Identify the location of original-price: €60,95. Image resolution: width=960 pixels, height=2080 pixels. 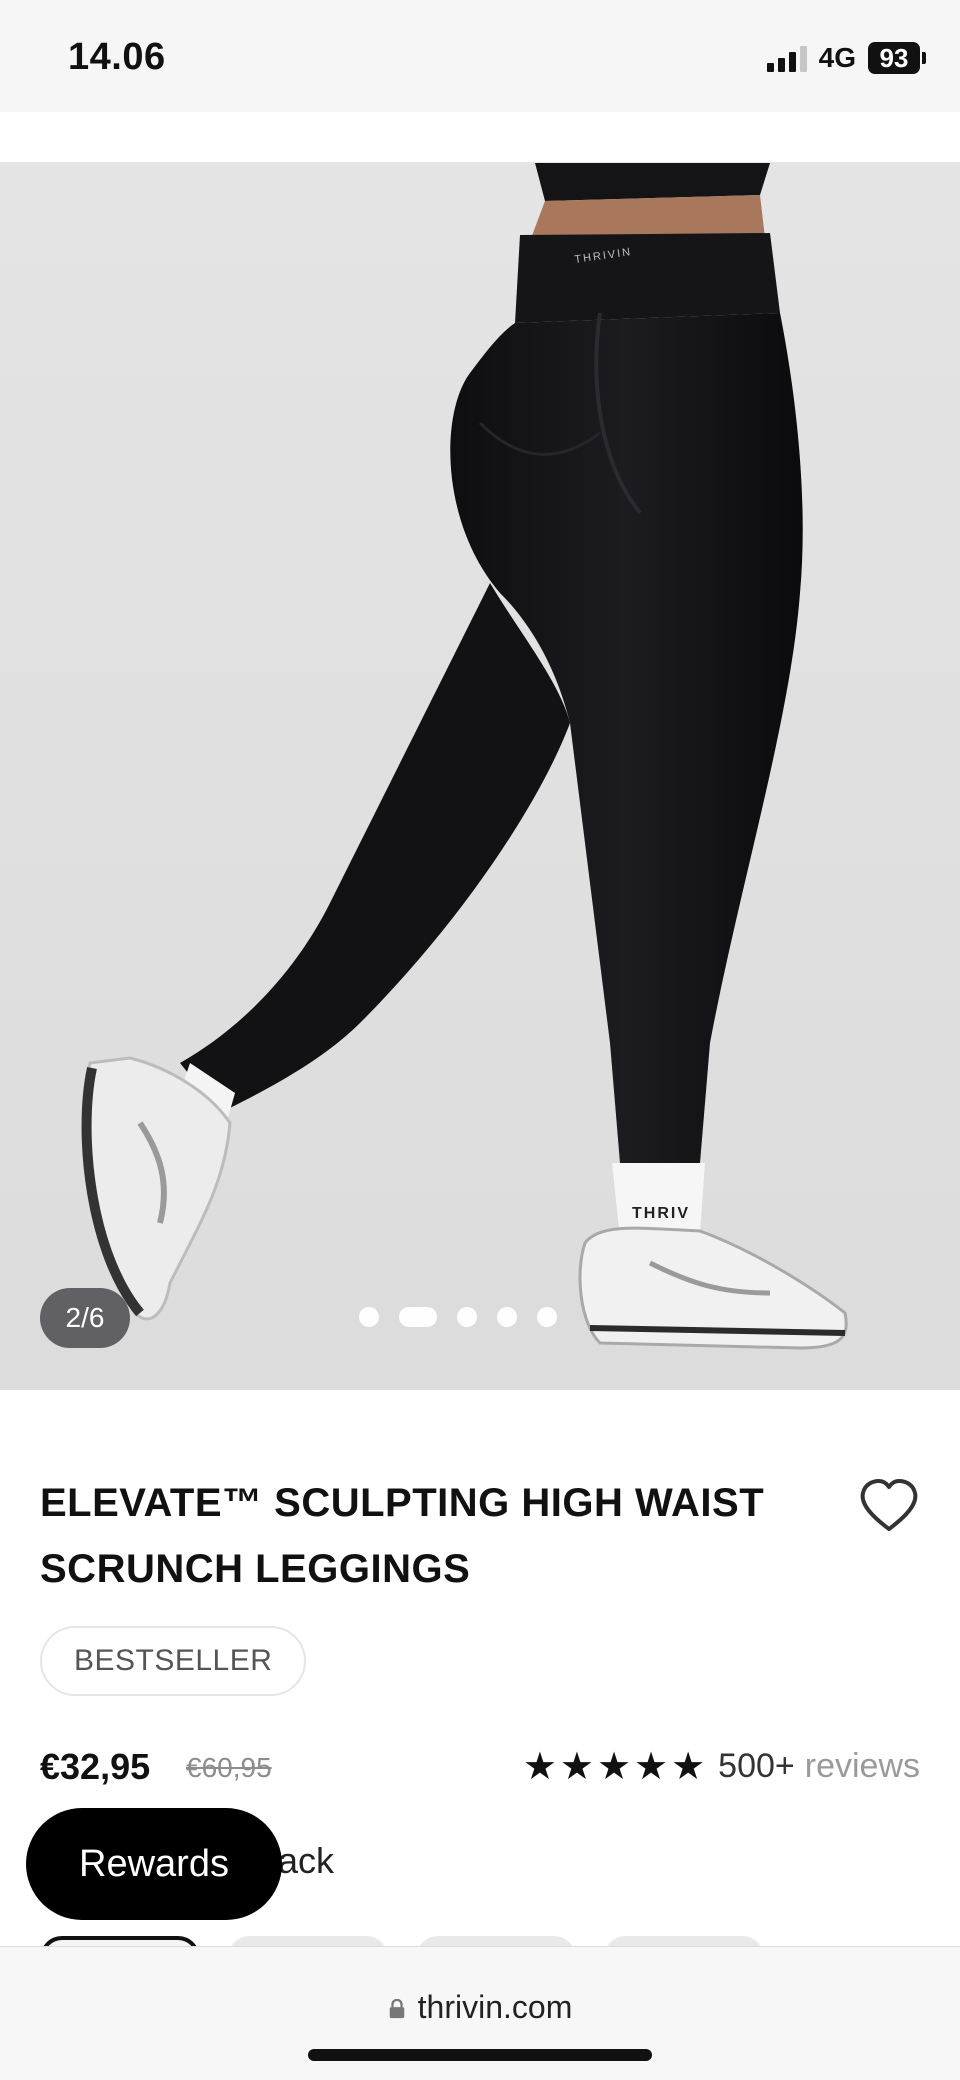
(229, 1767).